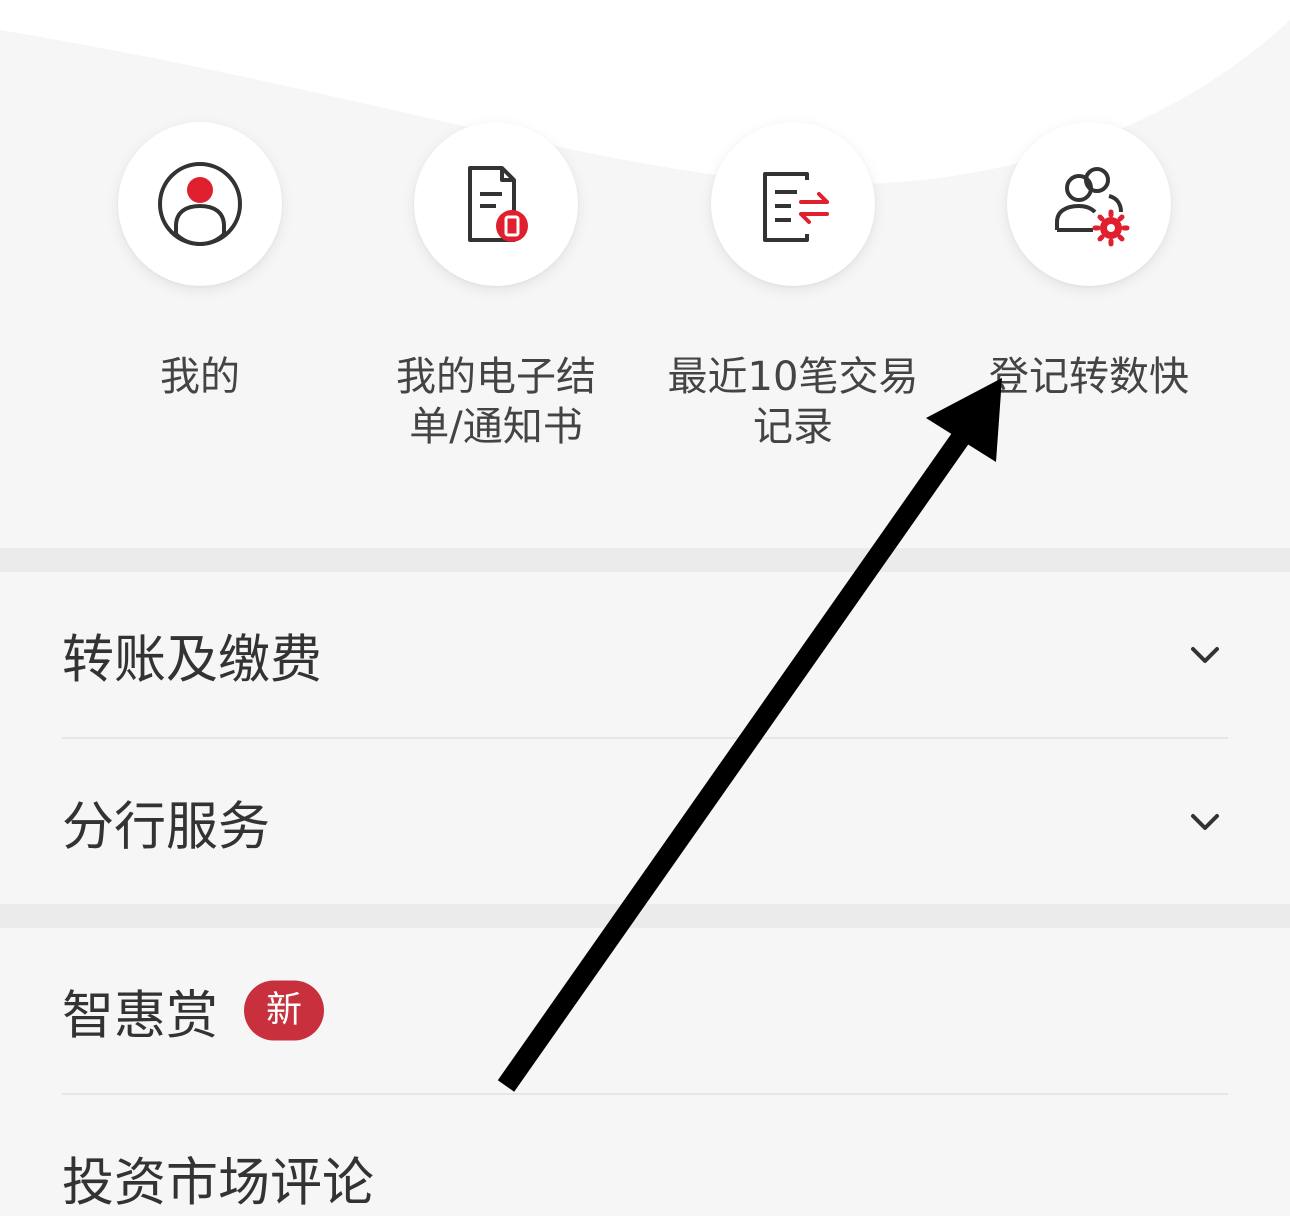 This screenshot has height=1216, width=1290. What do you see at coordinates (645, 1010) in the screenshot?
I see `menu-item-smart-rewards: 智惠赏 新` at bounding box center [645, 1010].